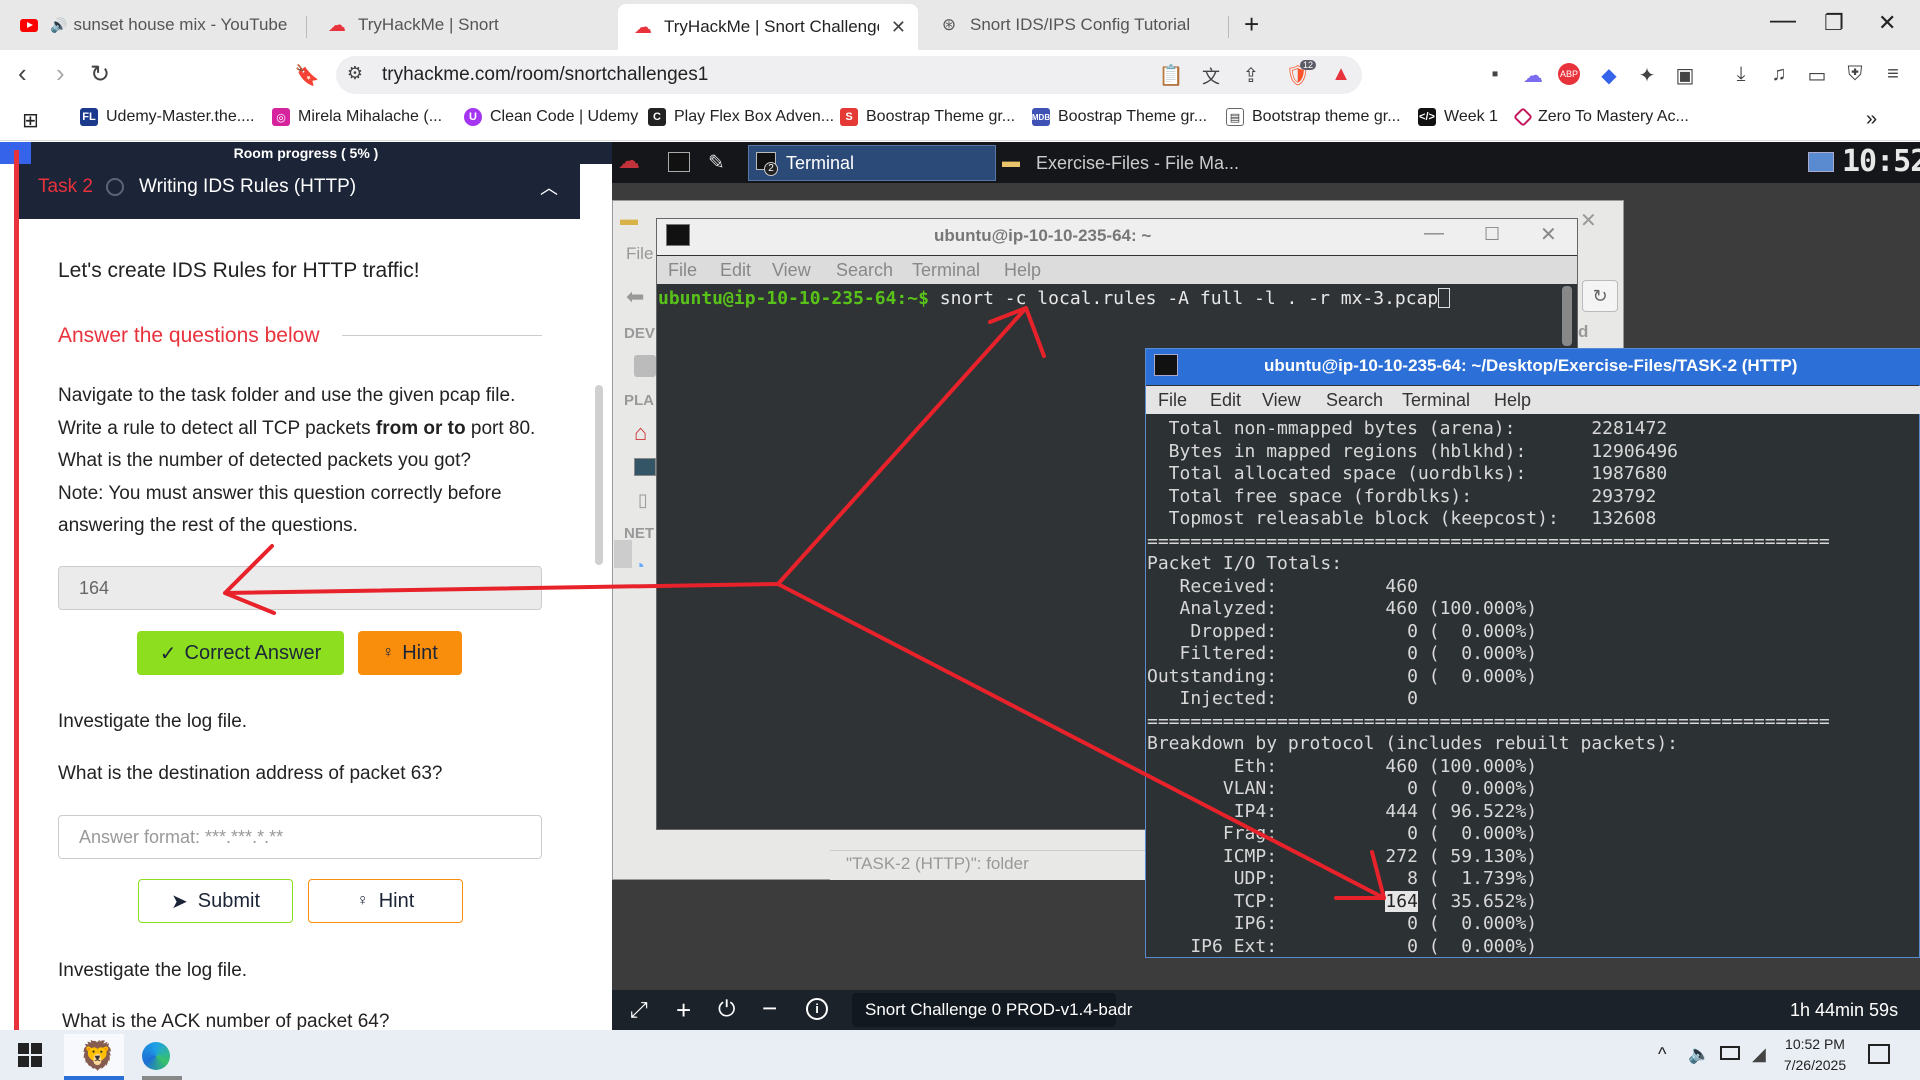  I want to click on annotation-arrow-to-command, so click(911, 446).